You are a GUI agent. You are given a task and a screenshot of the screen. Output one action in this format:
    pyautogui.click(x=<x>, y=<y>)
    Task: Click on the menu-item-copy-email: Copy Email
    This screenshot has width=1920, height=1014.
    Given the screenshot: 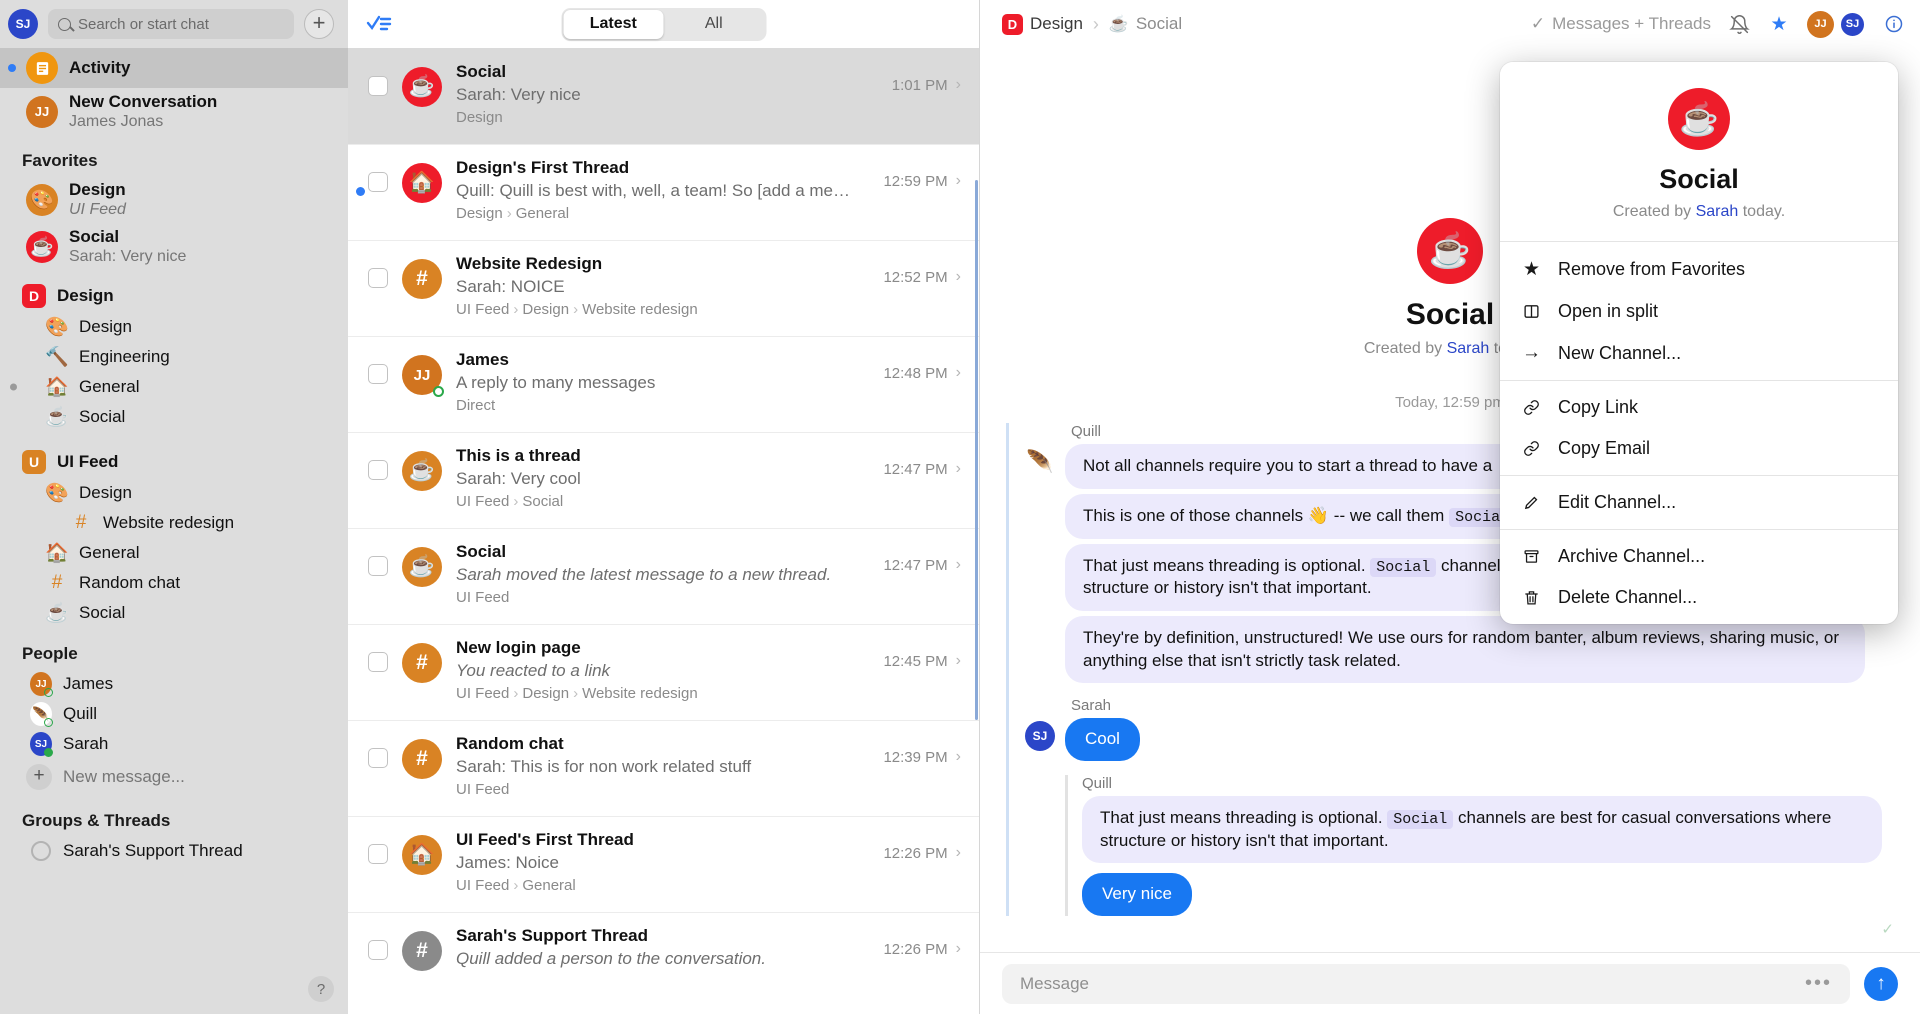 What is the action you would take?
    pyautogui.click(x=1699, y=448)
    